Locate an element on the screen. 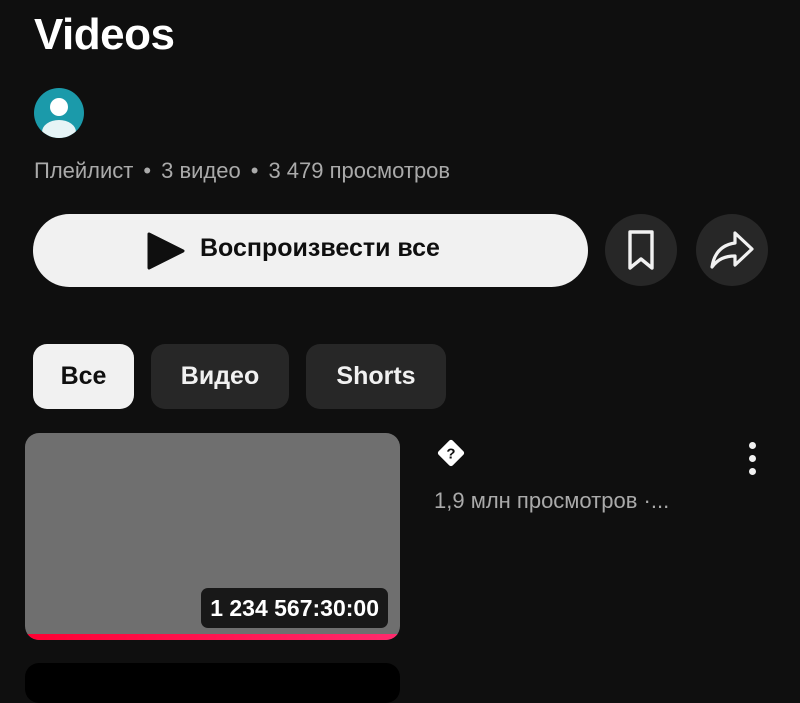 This screenshot has height=703, width=800. playlist-video-count: 3 видео is located at coordinates (201, 170).